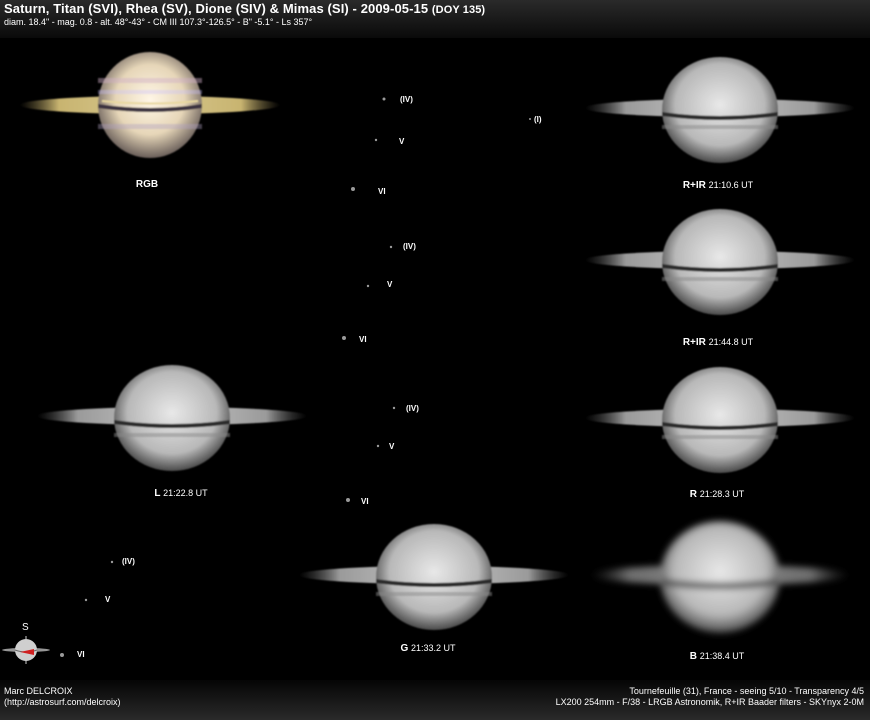 The image size is (870, 720). I want to click on saturn-rgb, so click(150, 105).